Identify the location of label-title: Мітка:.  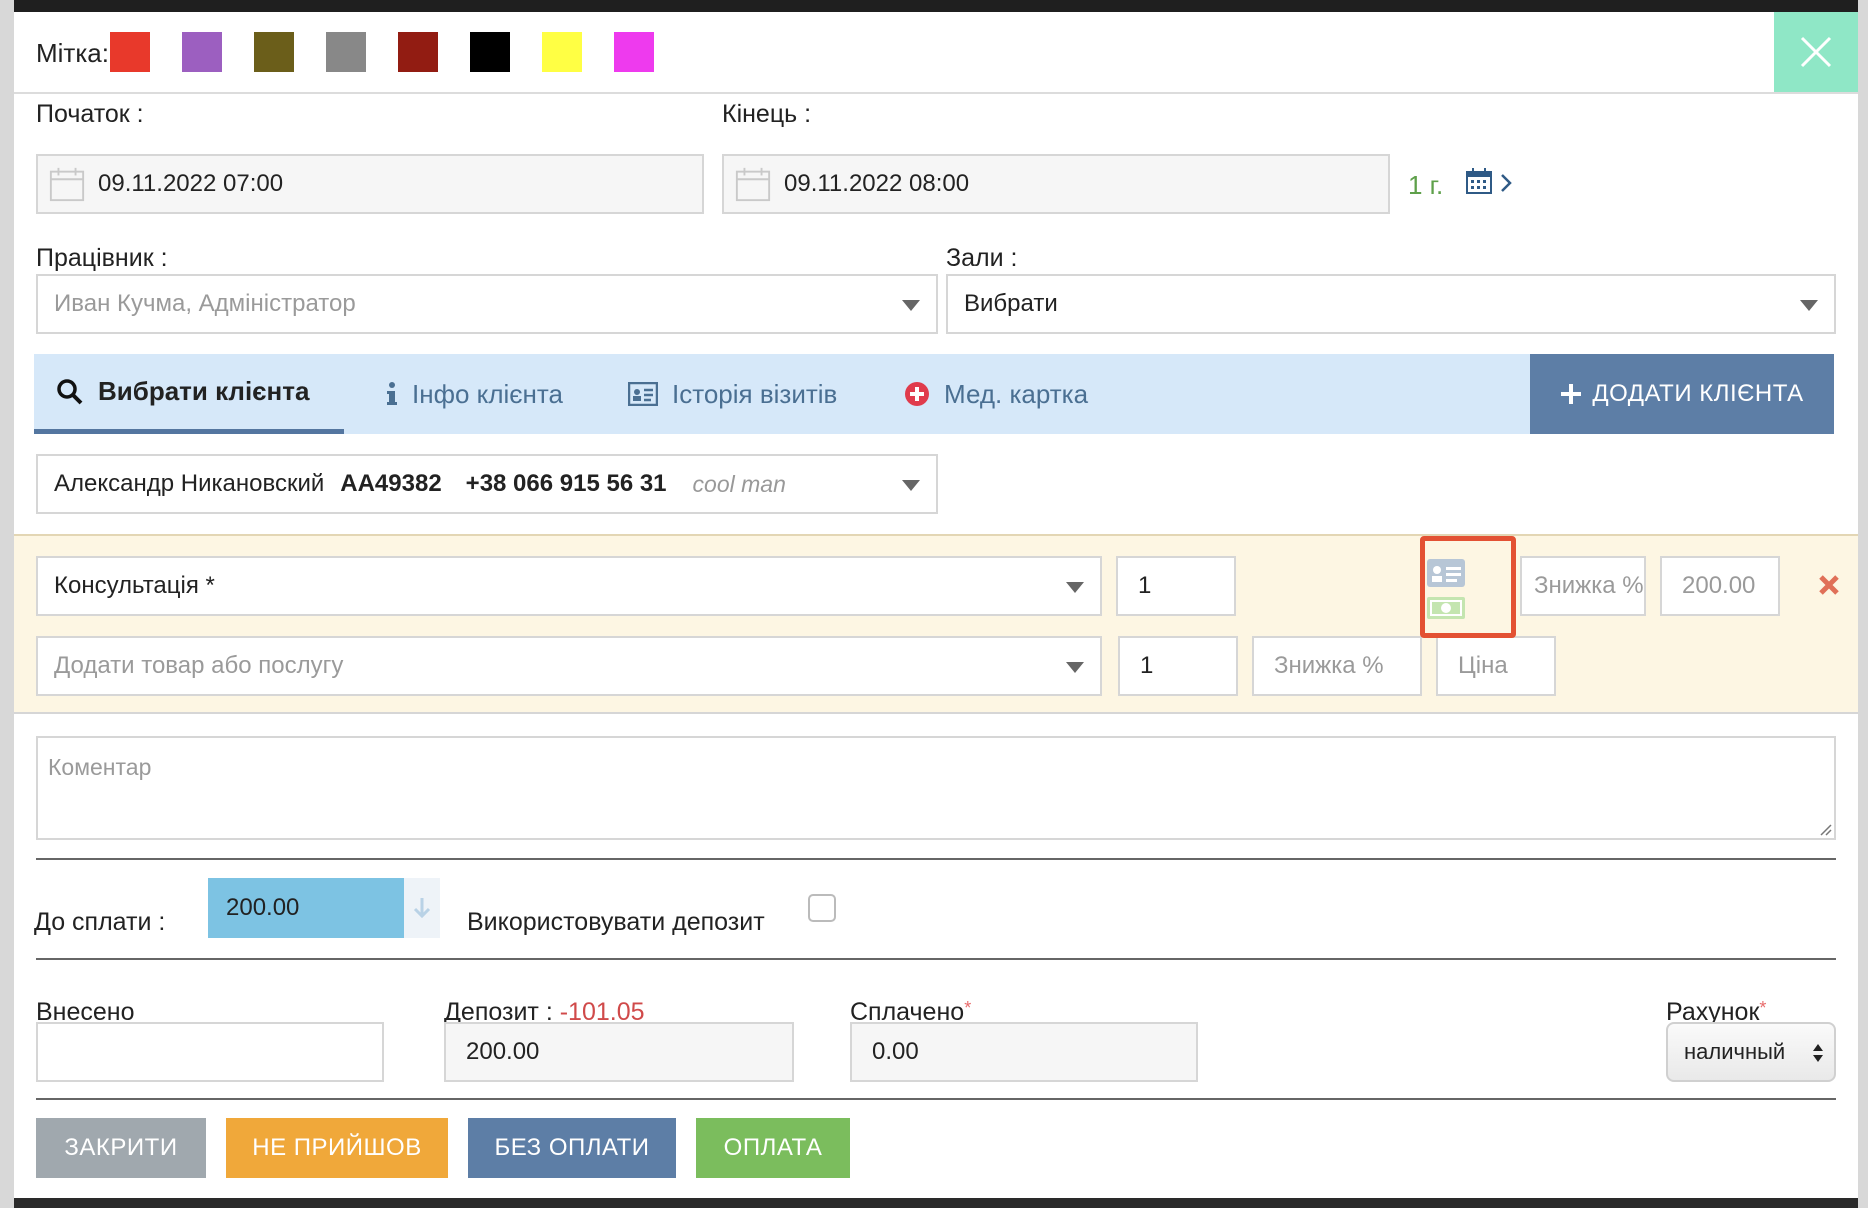
(72, 53).